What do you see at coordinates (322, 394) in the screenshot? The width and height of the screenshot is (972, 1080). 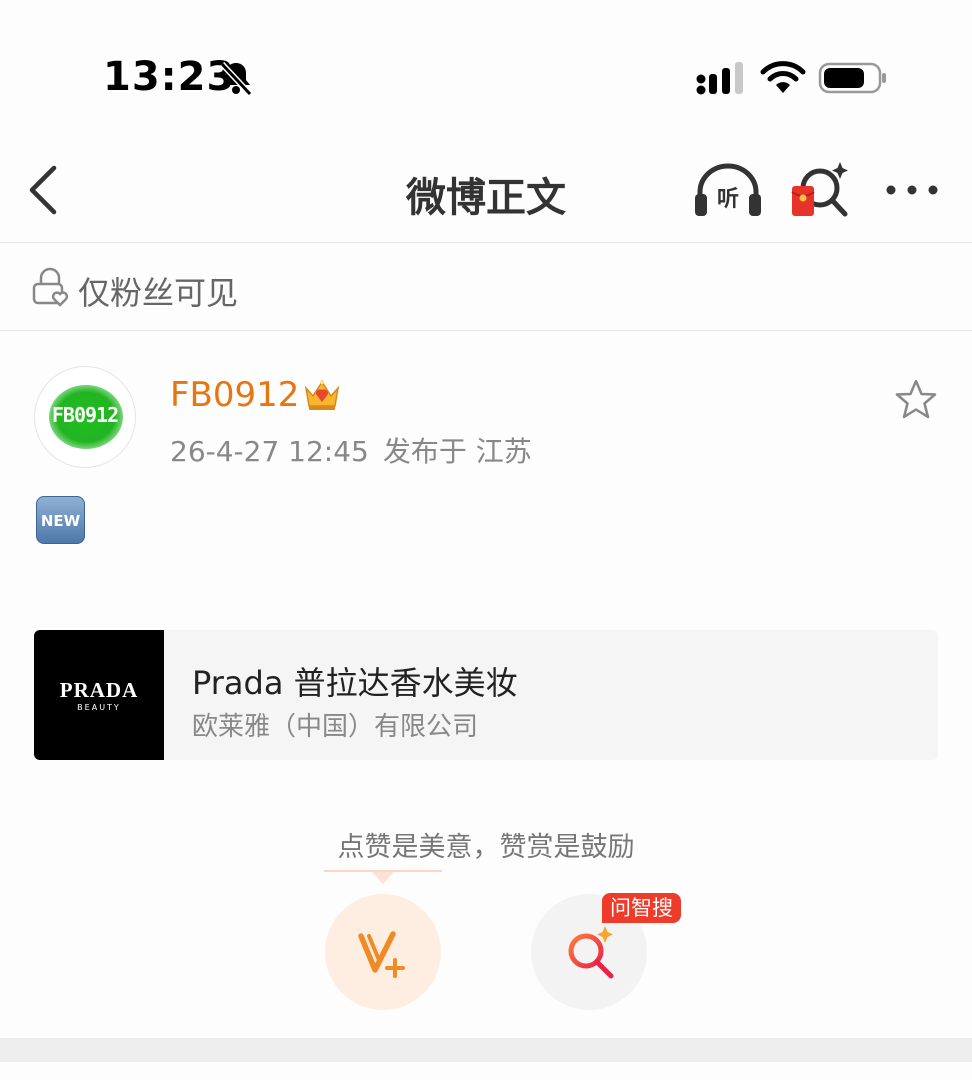 I see `crown-icon` at bounding box center [322, 394].